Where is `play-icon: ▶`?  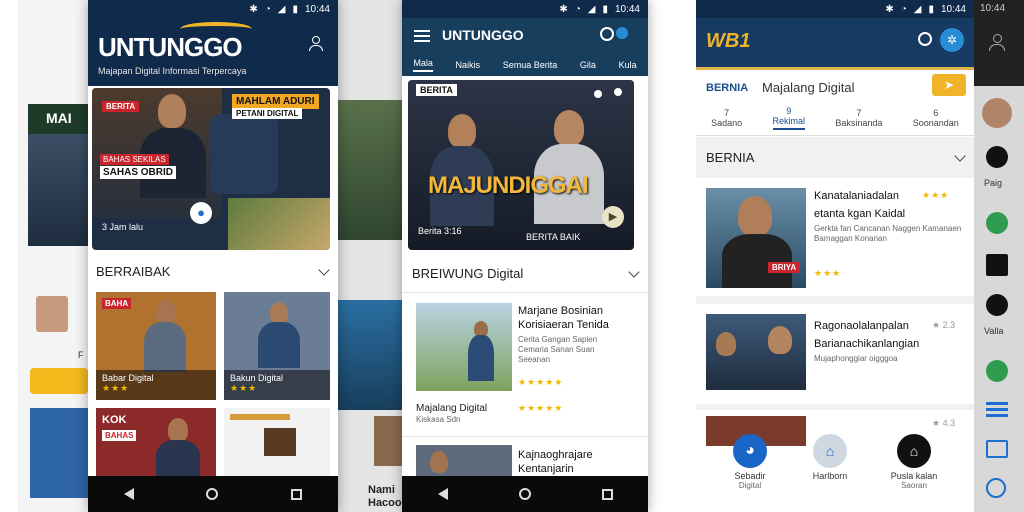 play-icon: ▶ is located at coordinates (613, 217).